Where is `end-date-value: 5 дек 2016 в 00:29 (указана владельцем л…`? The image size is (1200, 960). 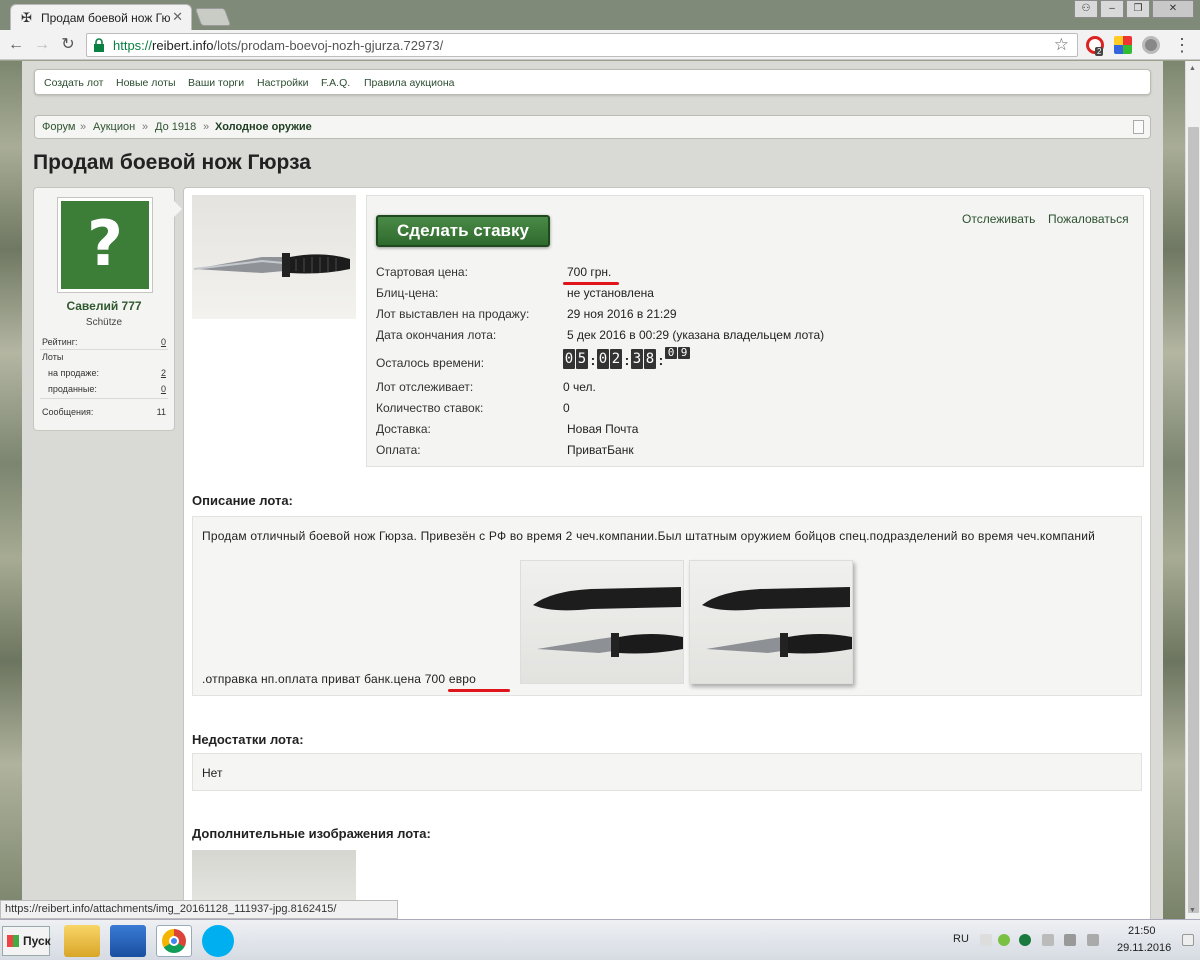 end-date-value: 5 дек 2016 в 00:29 (указана владельцем л… is located at coordinates (696, 335).